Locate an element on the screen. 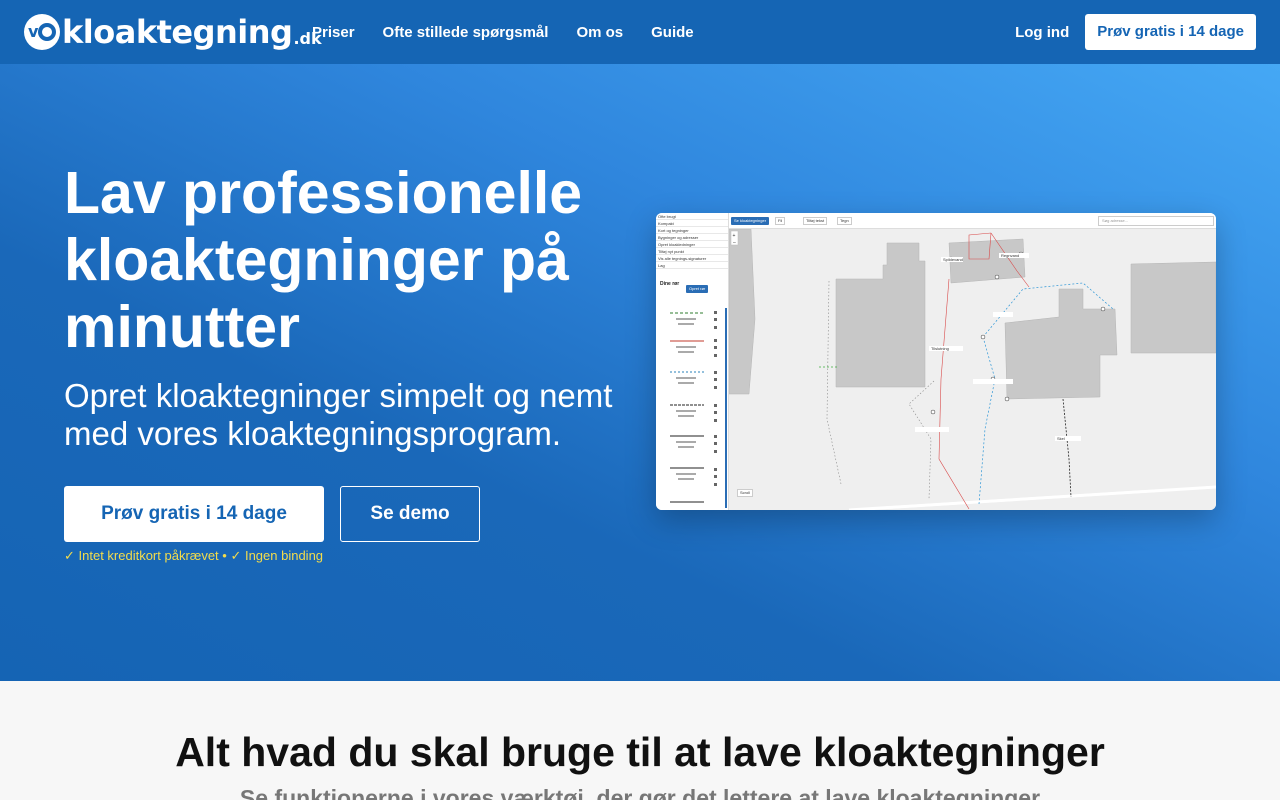 The height and width of the screenshot is (800, 1280). preview-side-item: Opret kloakledninger is located at coordinates (692, 244).